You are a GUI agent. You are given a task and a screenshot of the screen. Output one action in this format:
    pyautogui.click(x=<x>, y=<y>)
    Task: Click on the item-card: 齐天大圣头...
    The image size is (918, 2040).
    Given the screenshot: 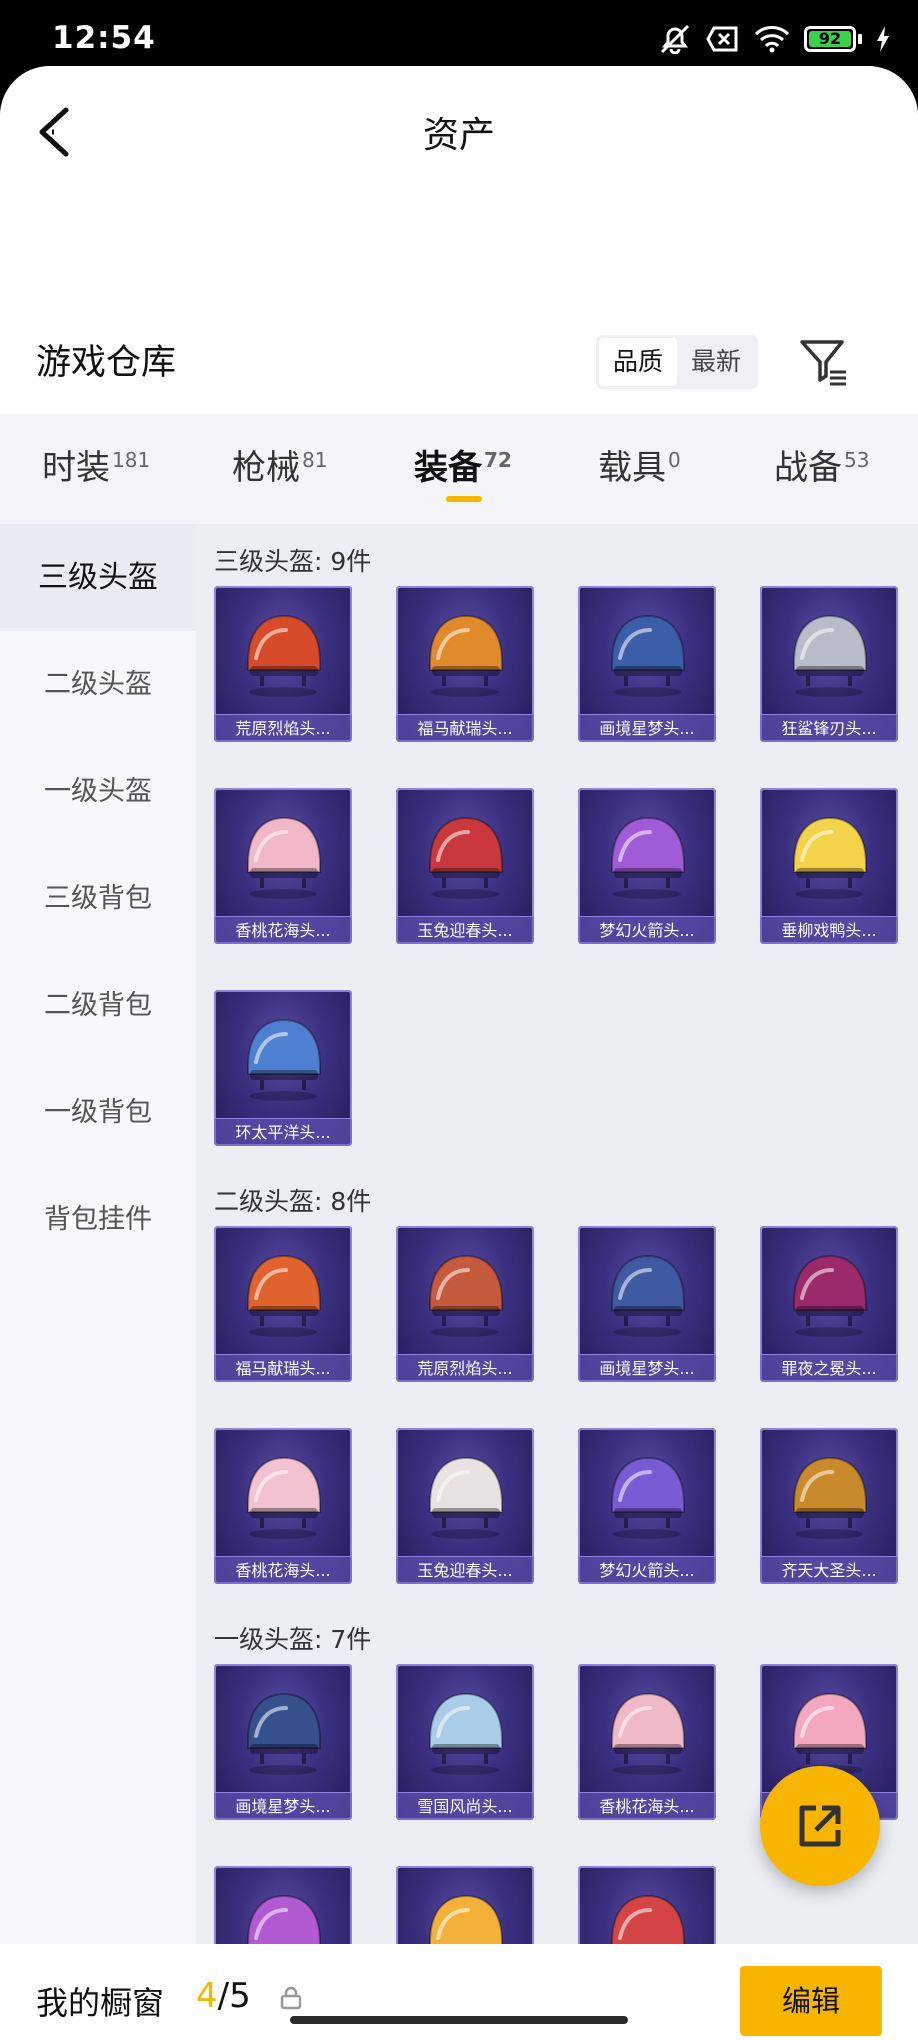 What is the action you would take?
    pyautogui.click(x=829, y=1506)
    